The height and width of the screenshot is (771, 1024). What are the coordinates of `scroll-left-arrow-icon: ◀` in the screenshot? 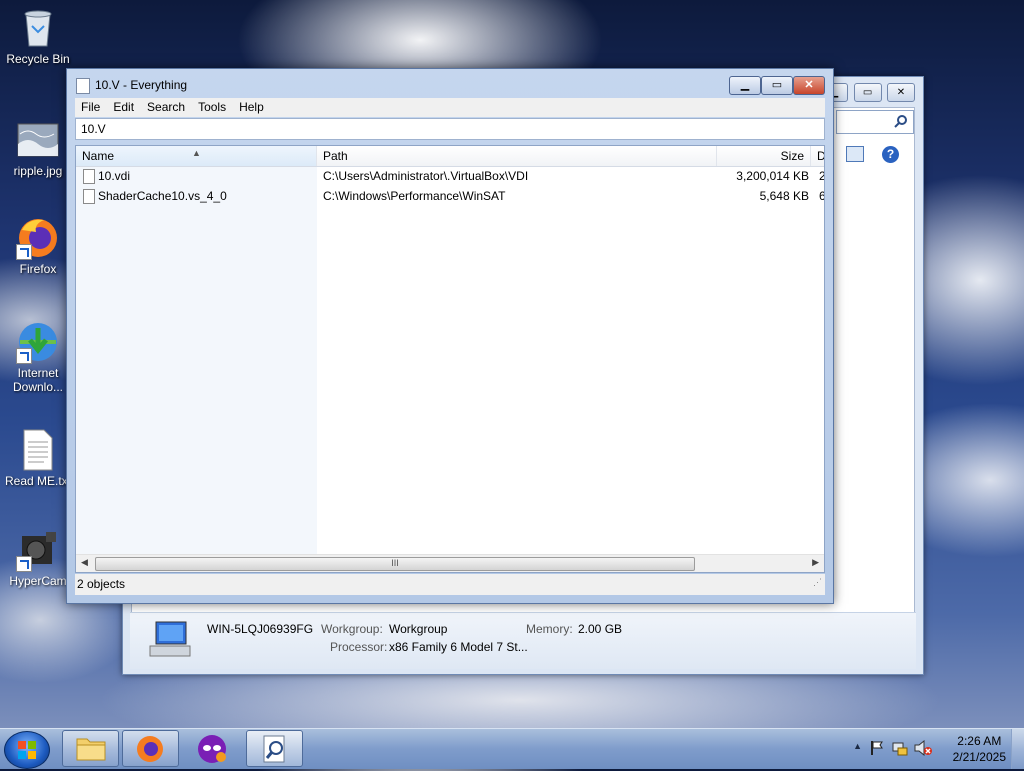 It's located at (84, 562).